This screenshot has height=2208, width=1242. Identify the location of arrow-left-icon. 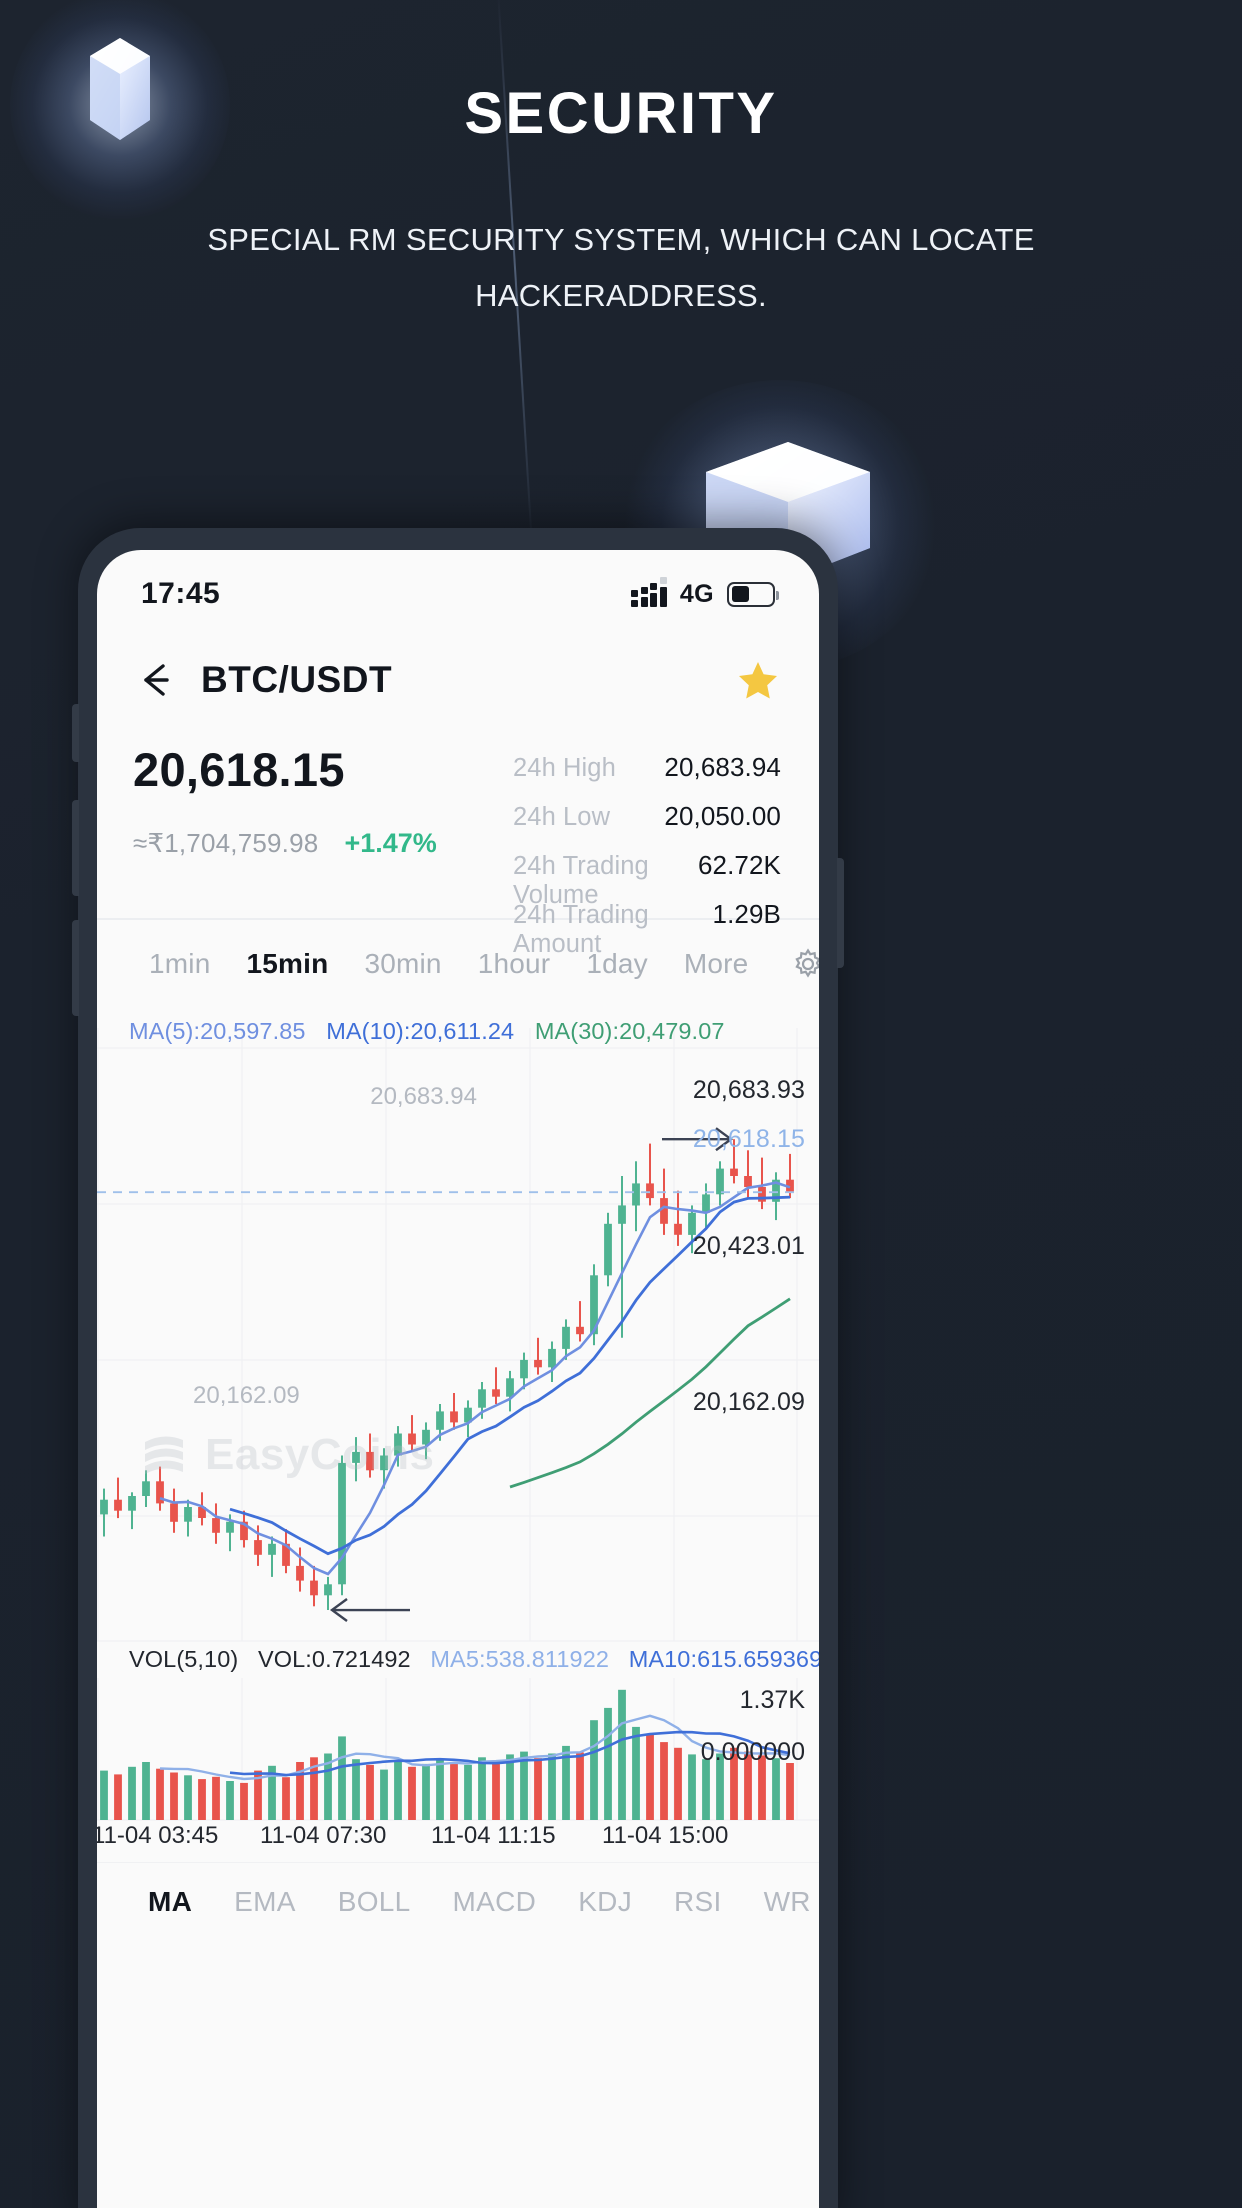
(156, 680).